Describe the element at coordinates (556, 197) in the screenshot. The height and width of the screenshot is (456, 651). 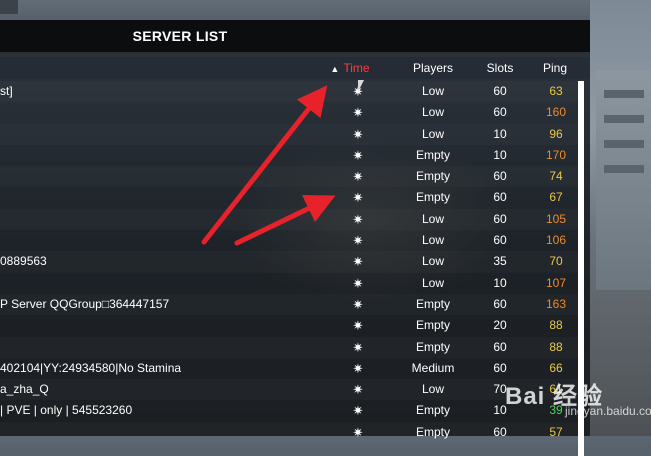
I see `ping-value: 67` at that location.